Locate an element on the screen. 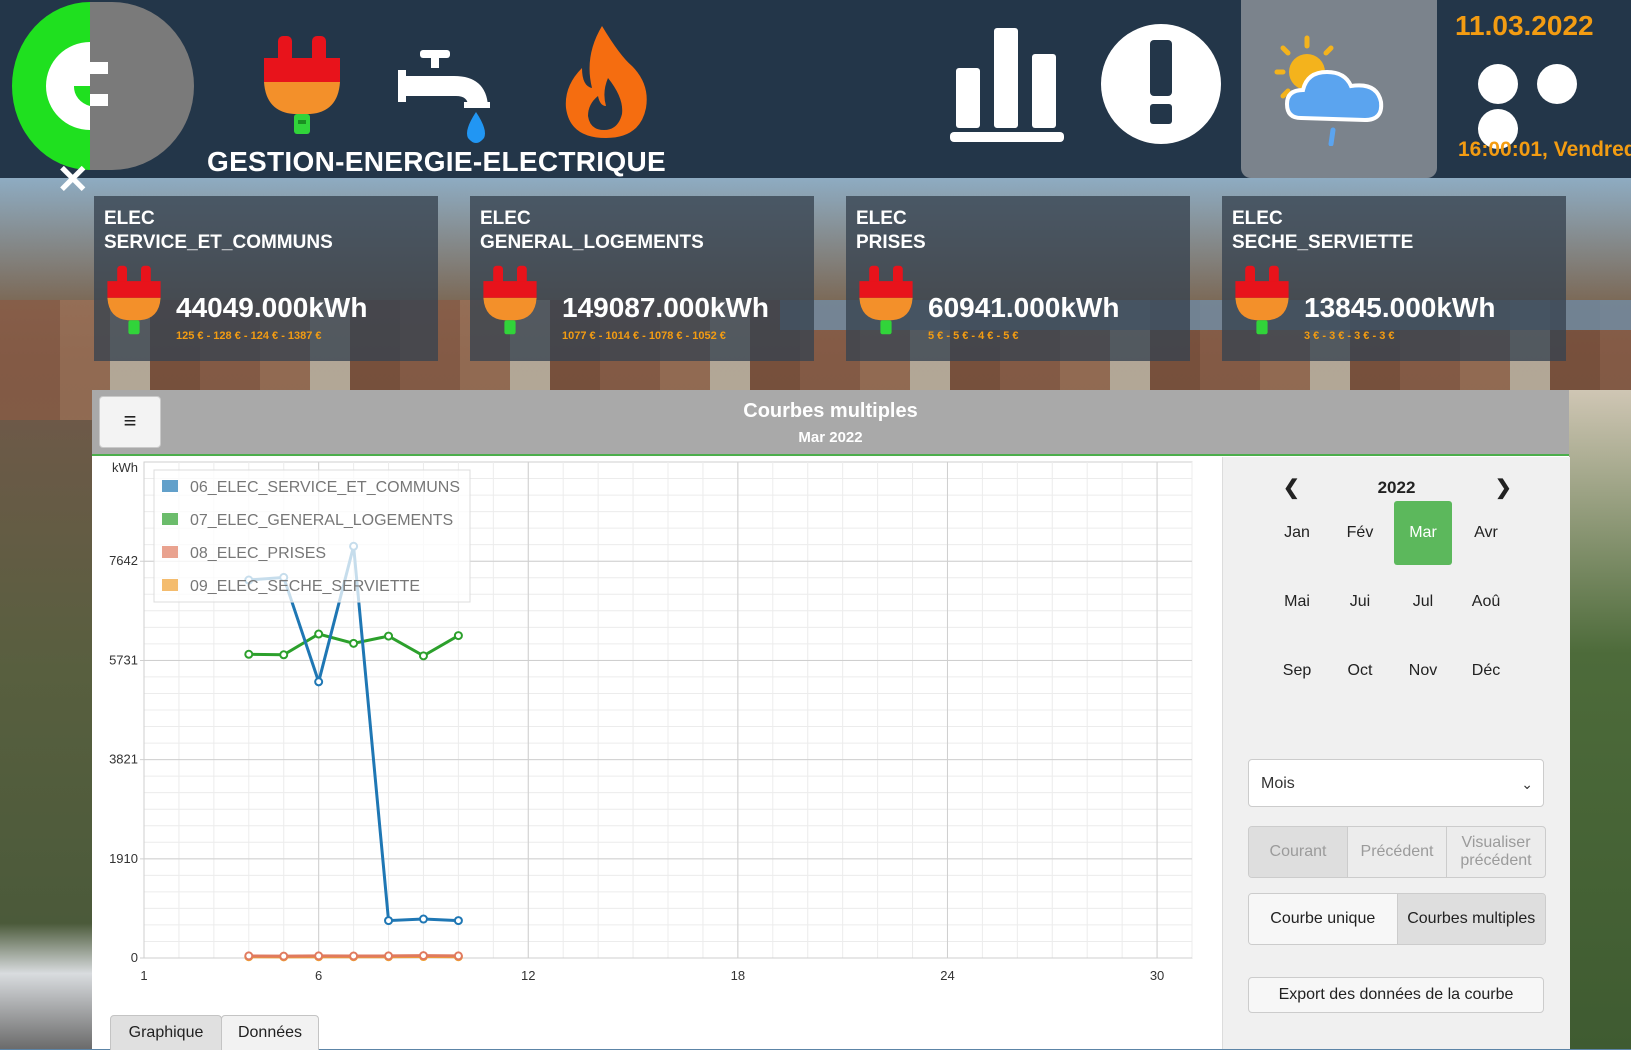 This screenshot has height=1050, width=1631. multiple-curves-button: Courbes multiples is located at coordinates (1472, 919).